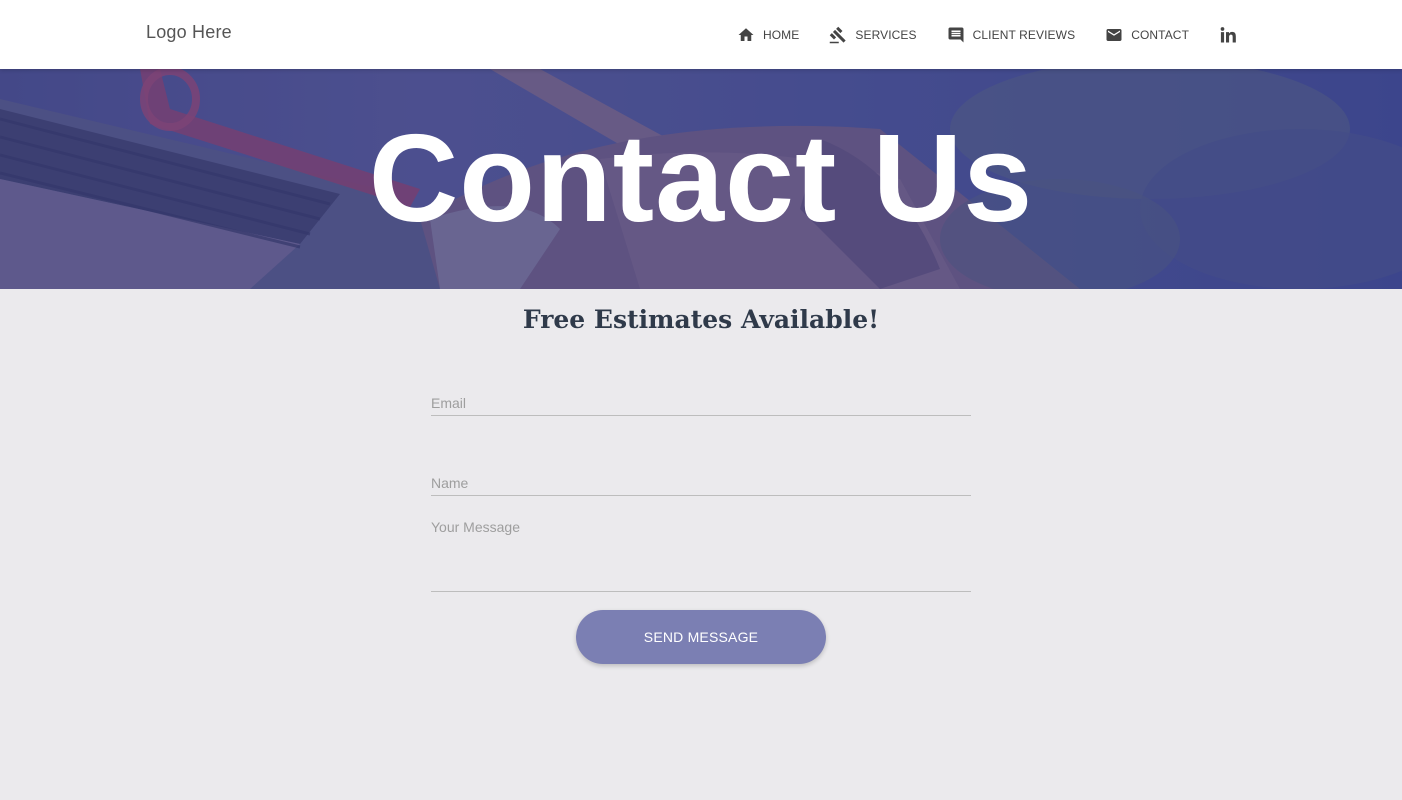 This screenshot has height=800, width=1402. I want to click on page-title: Contact Us, so click(701, 179).